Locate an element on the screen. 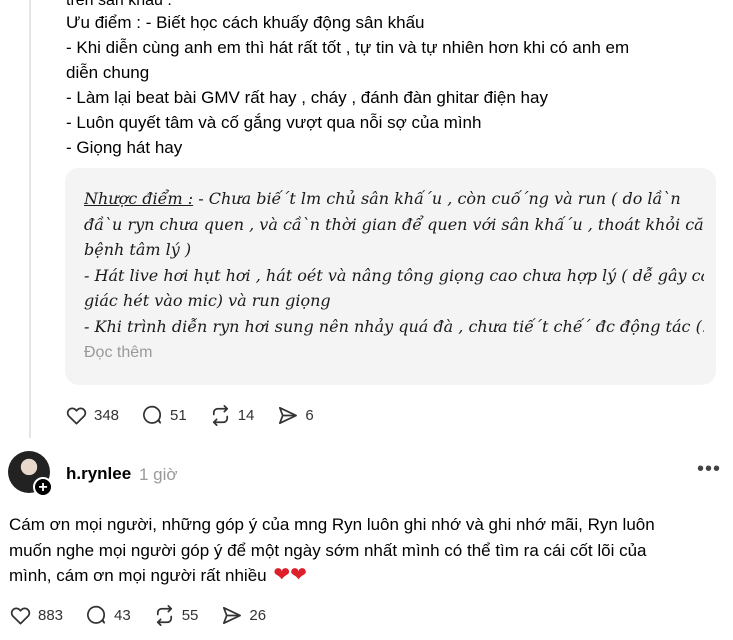  quote-line: giác hét vào mic) và run giọng is located at coordinates (207, 300).